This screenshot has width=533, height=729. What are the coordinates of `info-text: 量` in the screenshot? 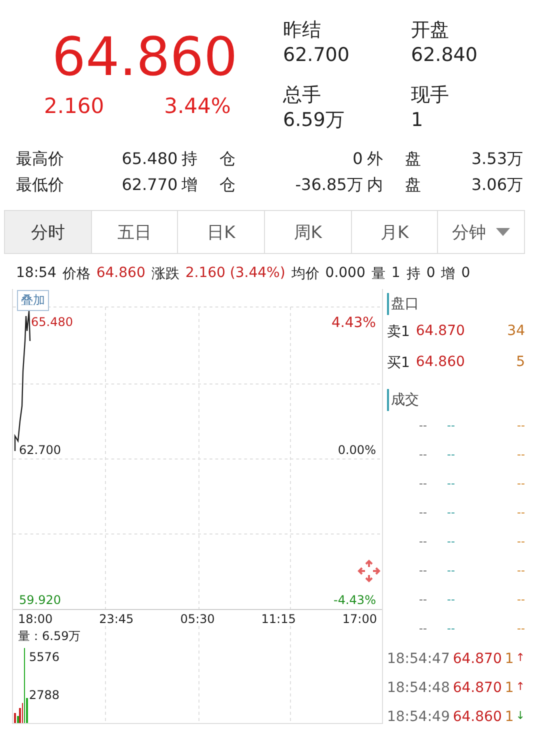 It's located at (378, 274).